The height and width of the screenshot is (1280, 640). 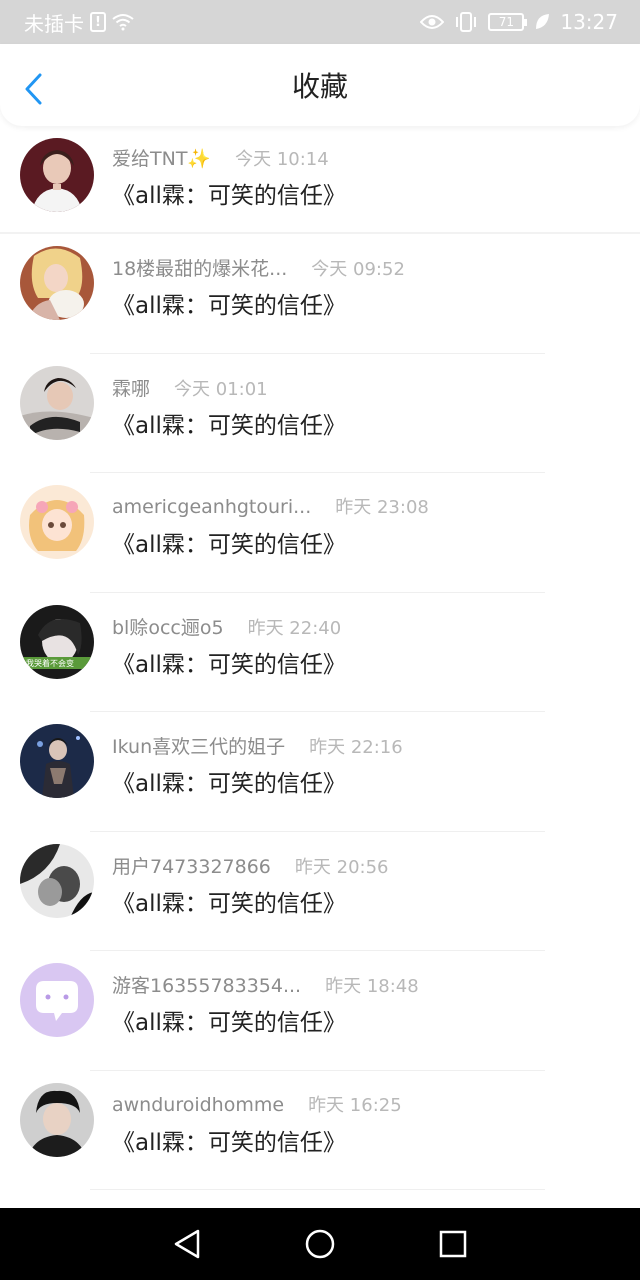 What do you see at coordinates (198, 1104) in the screenshot?
I see `user-name: awnduroidhomme` at bounding box center [198, 1104].